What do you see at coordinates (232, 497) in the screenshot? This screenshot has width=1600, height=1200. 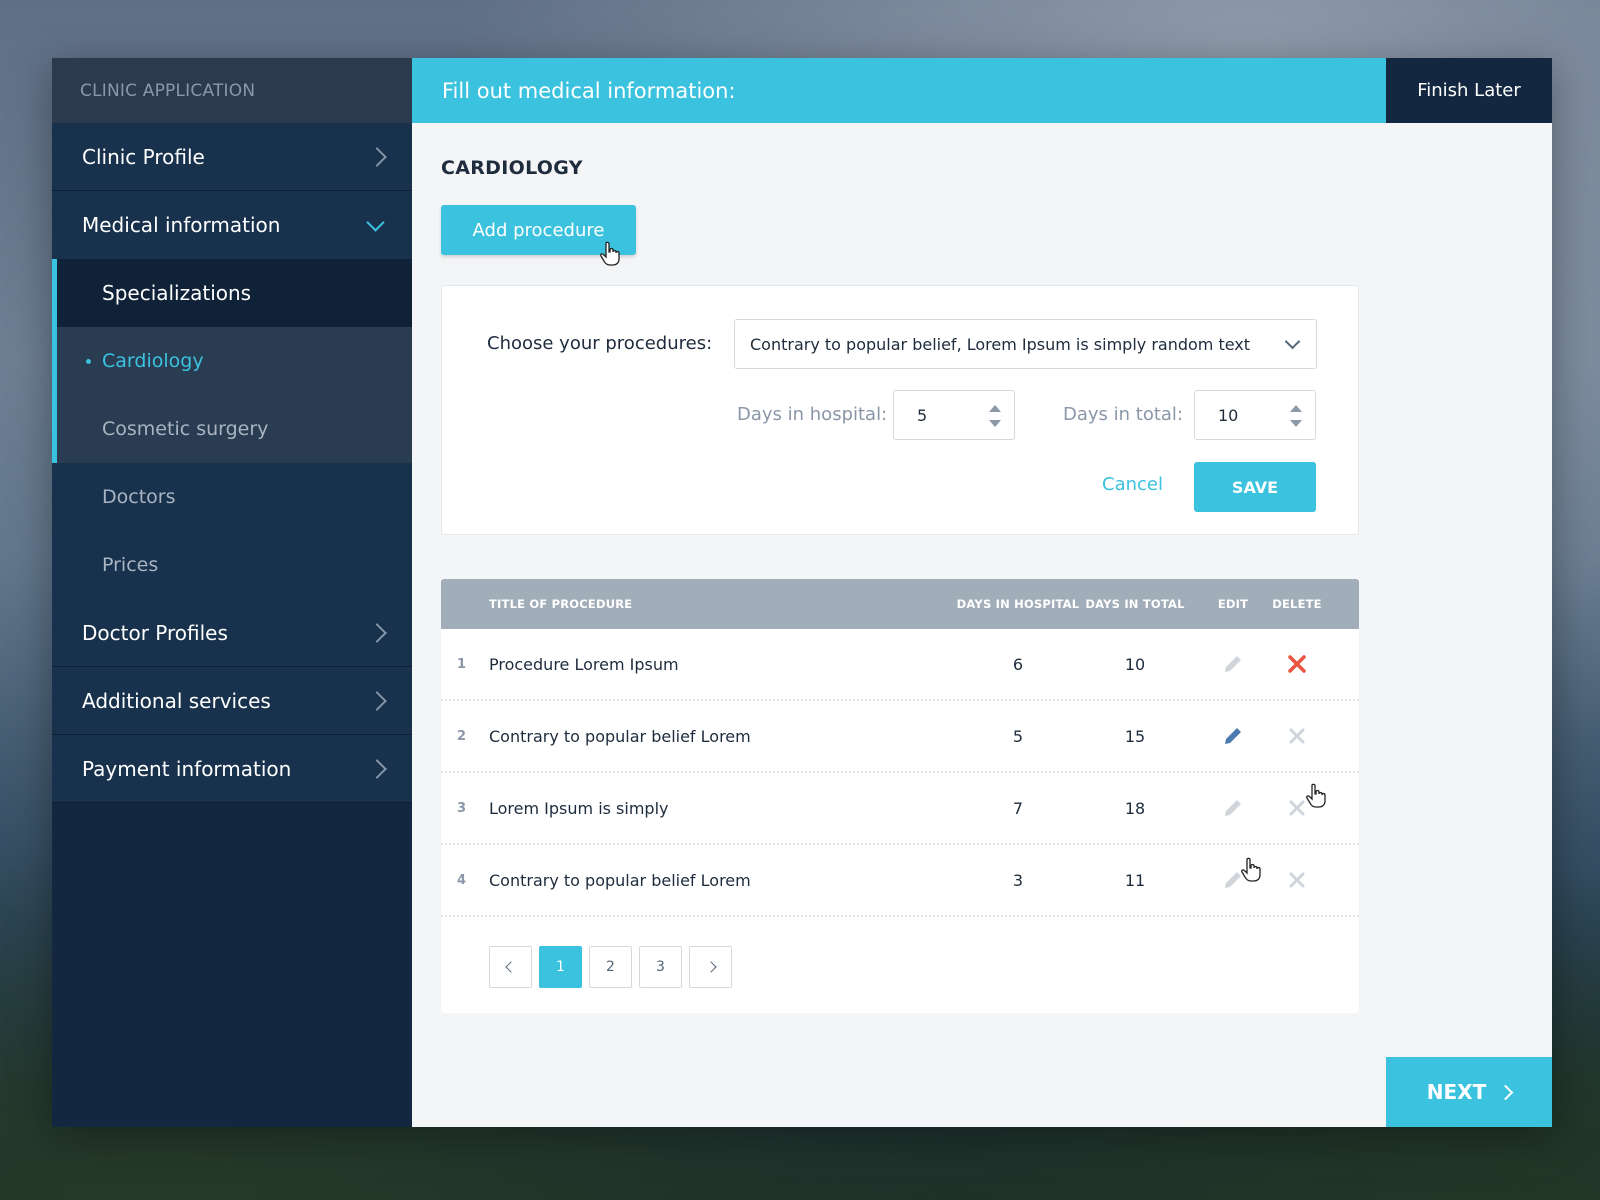 I see `sidebar-item-doctors: Doctors` at bounding box center [232, 497].